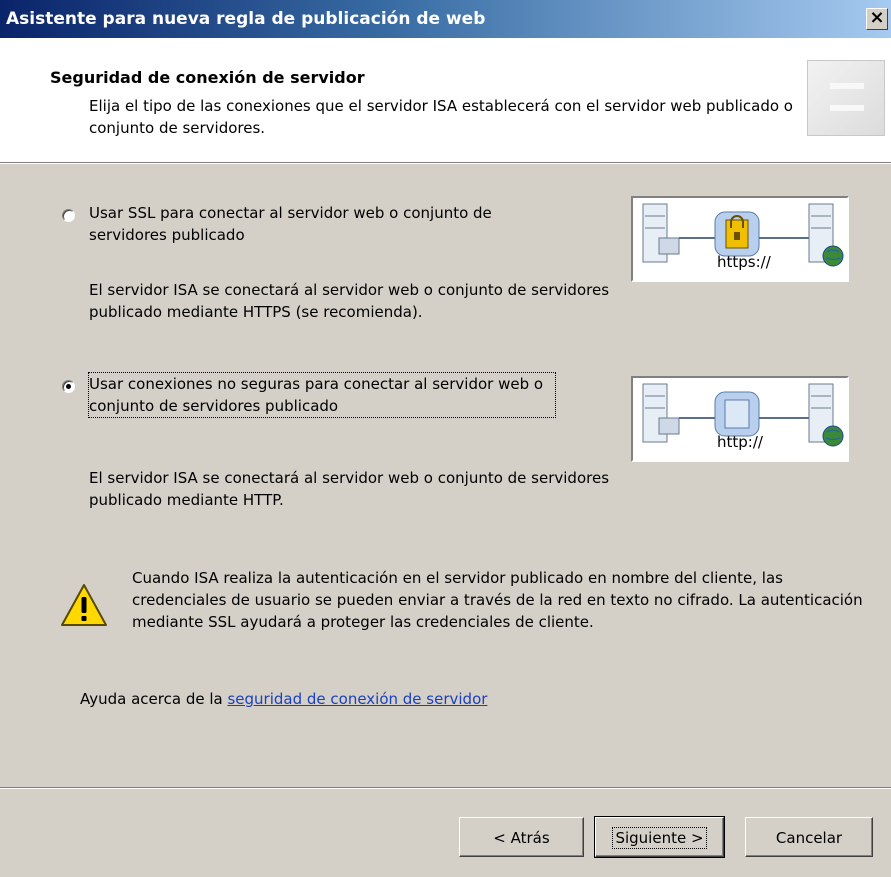 The height and width of the screenshot is (877, 891). Describe the element at coordinates (84, 605) in the screenshot. I see `warning-icon` at that location.